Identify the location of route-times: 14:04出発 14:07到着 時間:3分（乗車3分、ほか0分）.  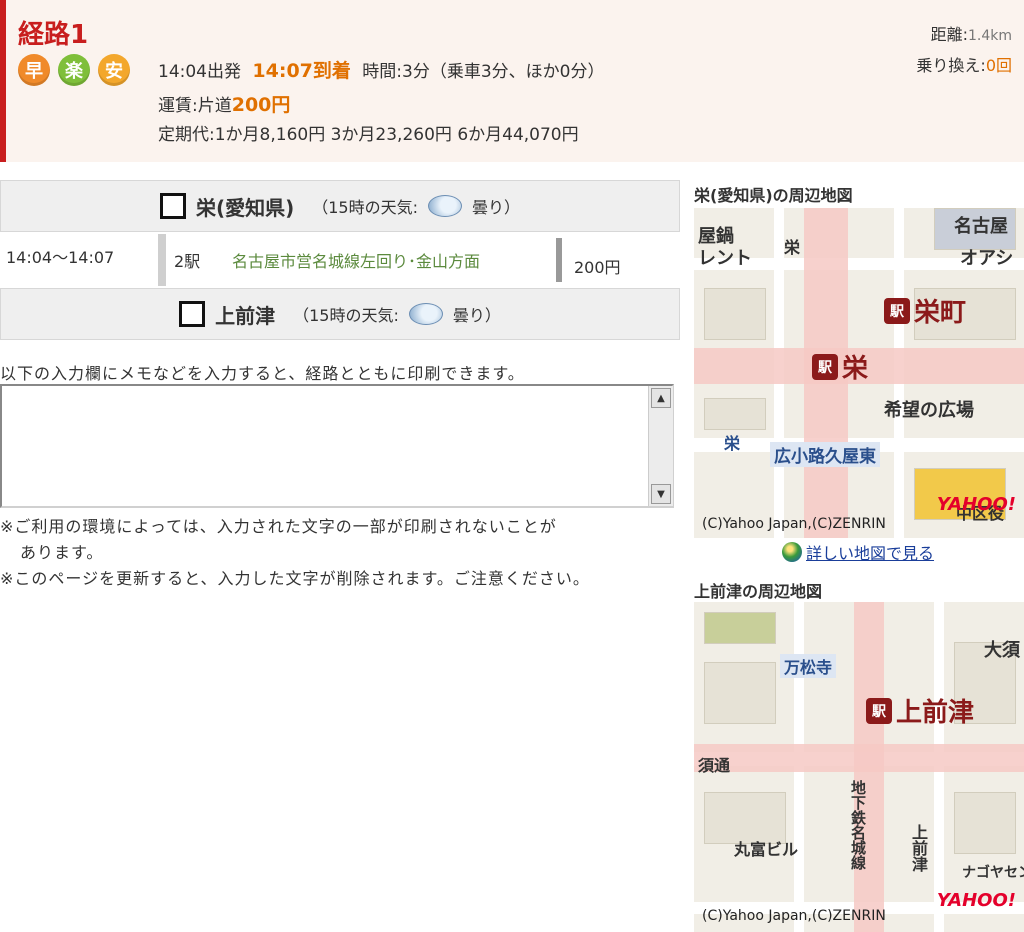
(381, 69).